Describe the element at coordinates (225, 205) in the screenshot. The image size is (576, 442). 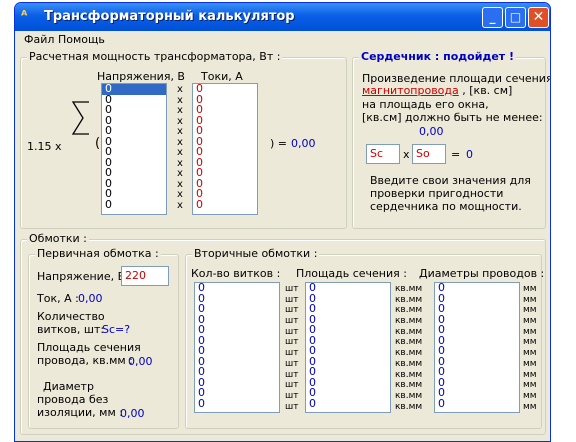
I see `current-list-item: 0` at that location.